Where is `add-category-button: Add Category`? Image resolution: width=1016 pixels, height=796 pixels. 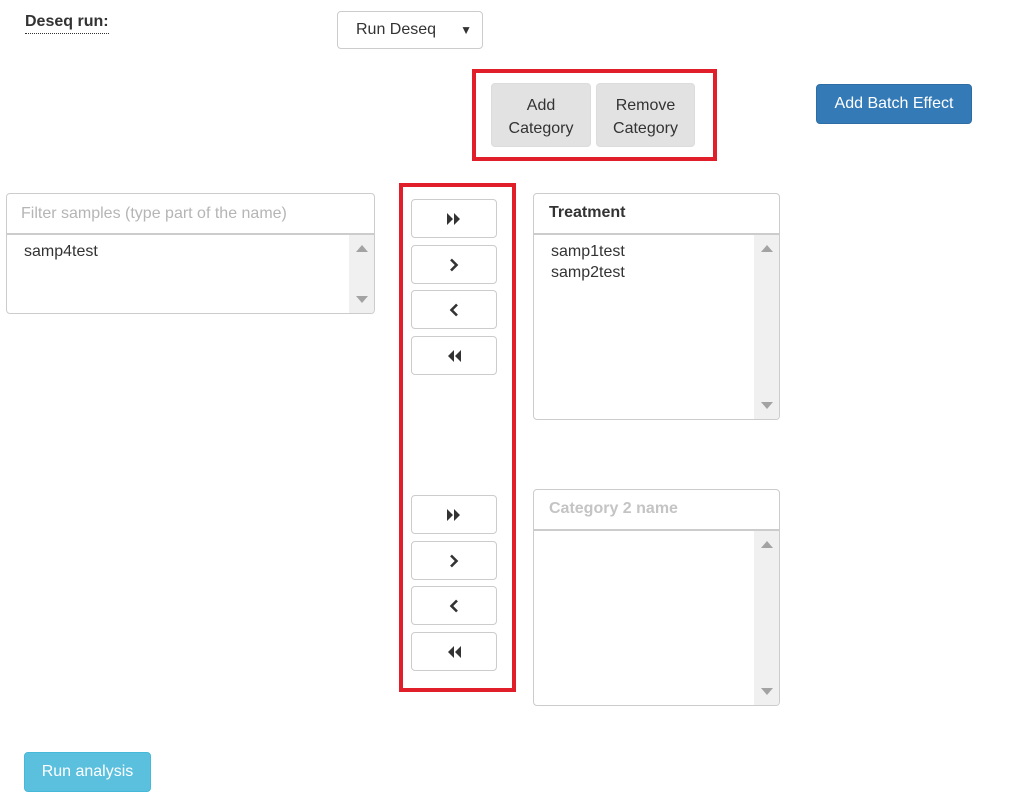 add-category-button: Add Category is located at coordinates (541, 115).